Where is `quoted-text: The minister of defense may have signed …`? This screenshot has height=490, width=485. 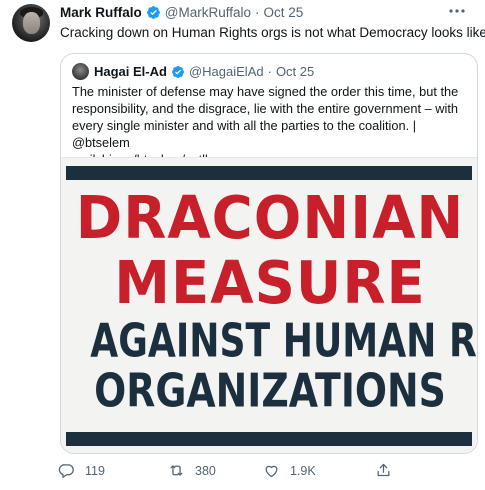 quoted-text: The minister of defense may have signed … is located at coordinates (272, 125).